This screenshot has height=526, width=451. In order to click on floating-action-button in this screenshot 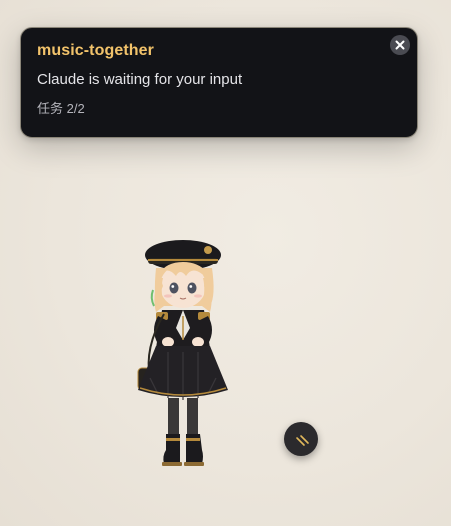, I will do `click(301, 439)`.